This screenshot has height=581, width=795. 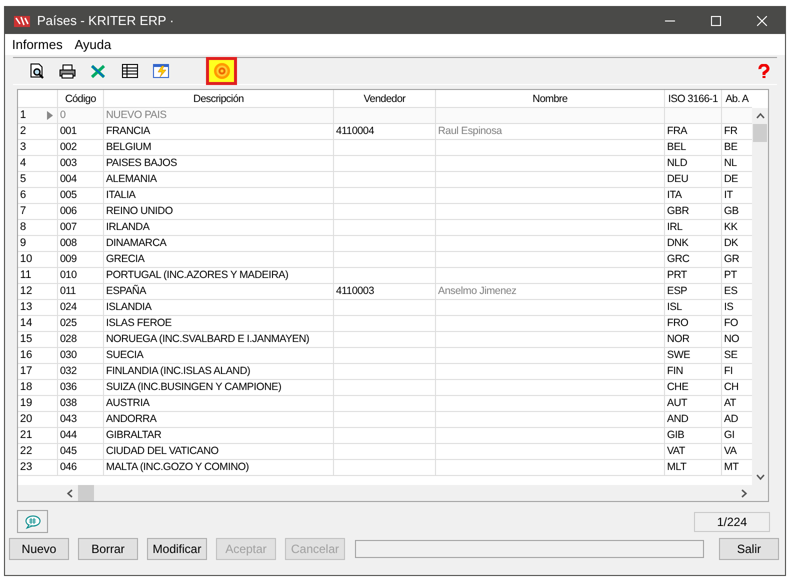 What do you see at coordinates (385, 436) in the screenshot?
I see `table-row: 21 044 GIBRALTAR GIB GI` at bounding box center [385, 436].